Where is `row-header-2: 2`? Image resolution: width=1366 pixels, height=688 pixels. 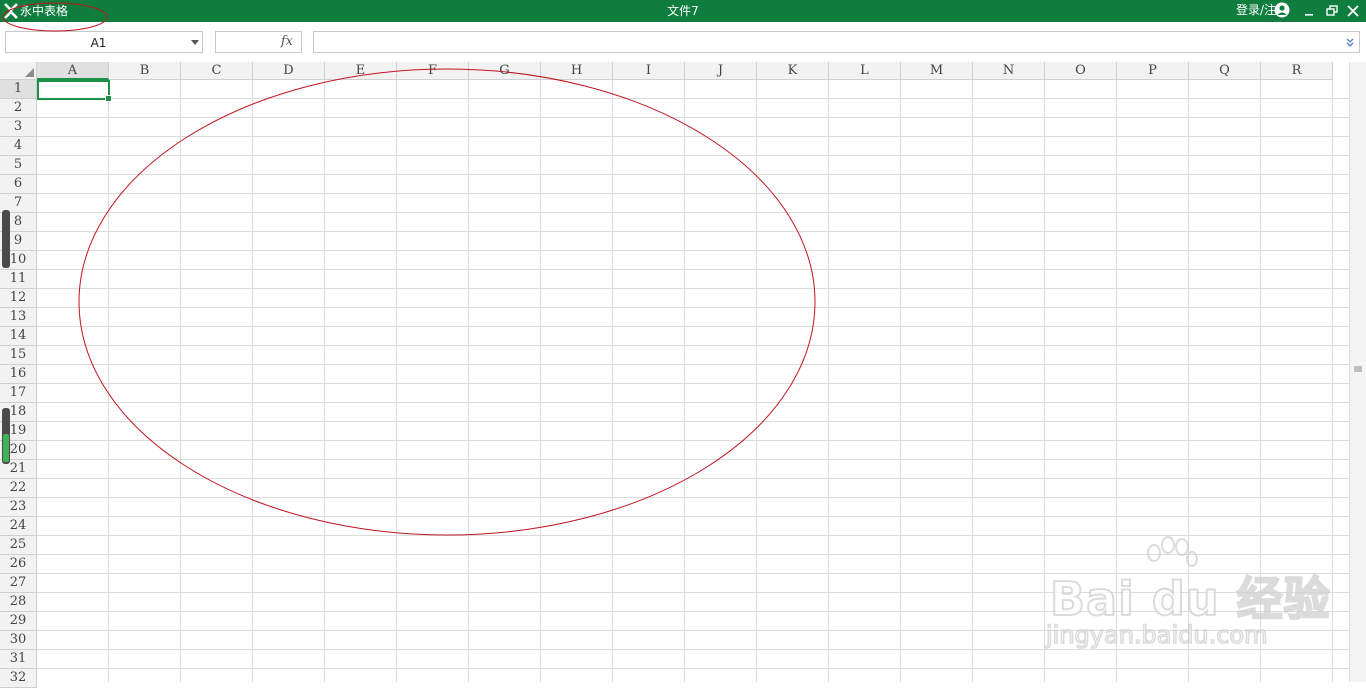 row-header-2: 2 is located at coordinates (18, 108).